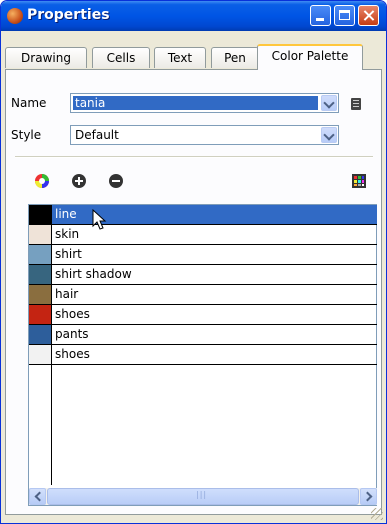  I want to click on title-bar: Properties, so click(193, 16).